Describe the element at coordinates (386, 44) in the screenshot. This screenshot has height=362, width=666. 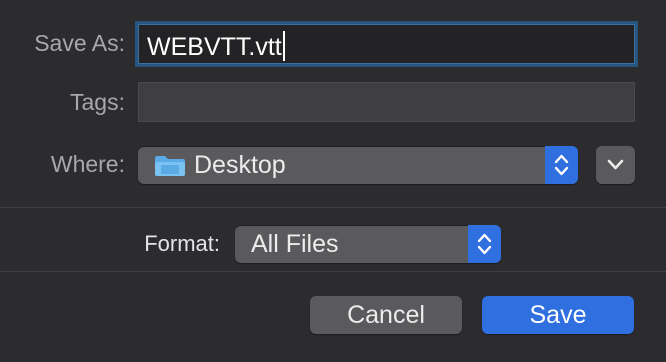
I see `save-as-input: WEBVTT.vtt` at that location.